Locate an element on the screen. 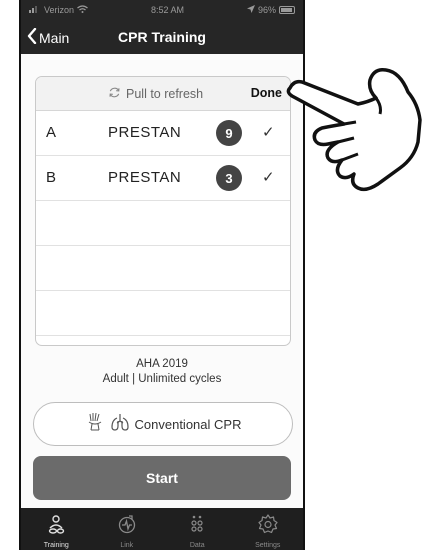 The height and width of the screenshot is (550, 438). tab-label: Settings is located at coordinates (268, 545).